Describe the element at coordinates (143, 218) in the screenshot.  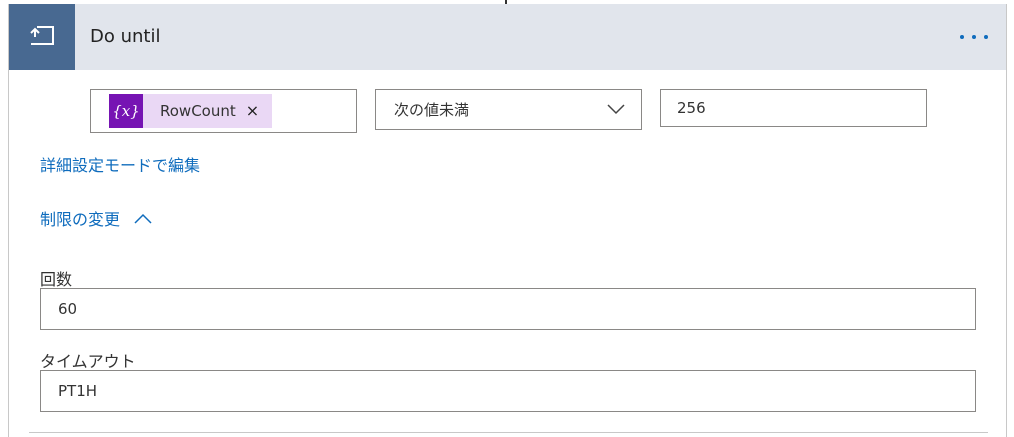
I see `chevron-up-icon` at that location.